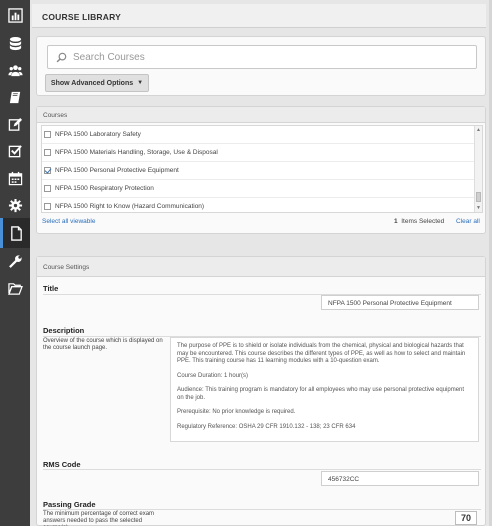  Describe the element at coordinates (98, 134) in the screenshot. I see `course-label: NFPA 1500 Laboratory Safety` at that location.